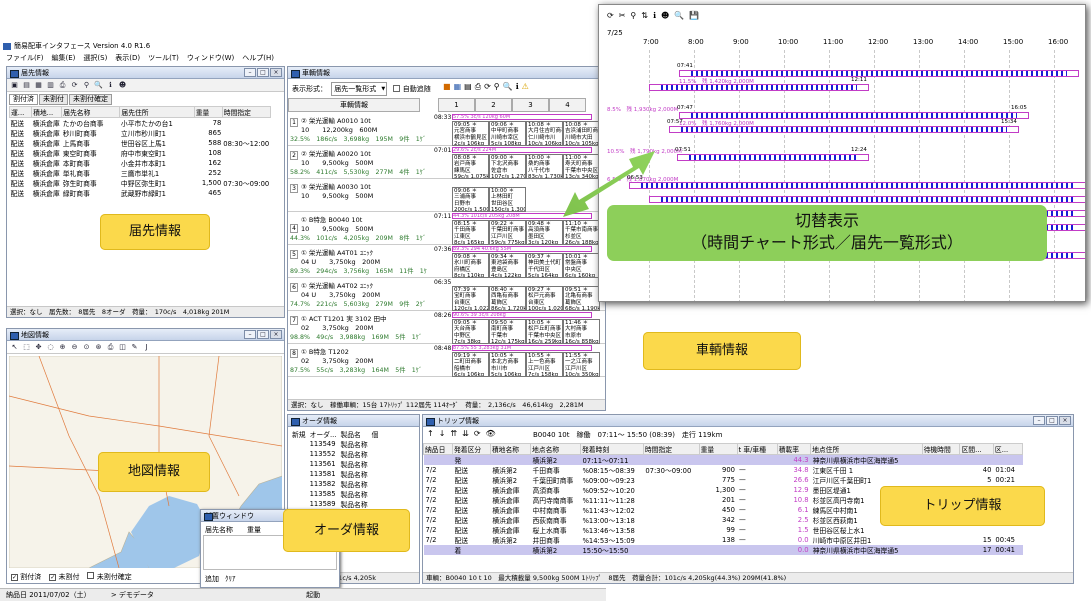 The image size is (1091, 603). I want to click on table-row: 配送 横浜倉庫 単礼商事 三鷹市単礼1 252, so click(140, 173).